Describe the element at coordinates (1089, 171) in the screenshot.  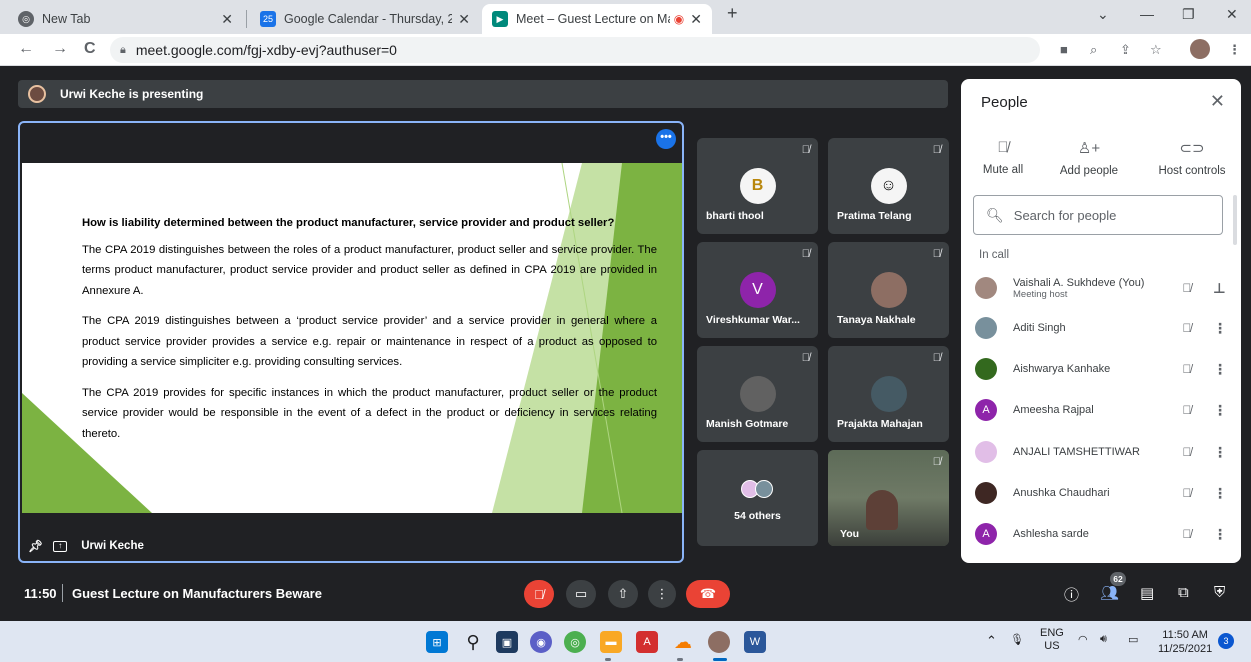
I see `action-label: Add people` at that location.